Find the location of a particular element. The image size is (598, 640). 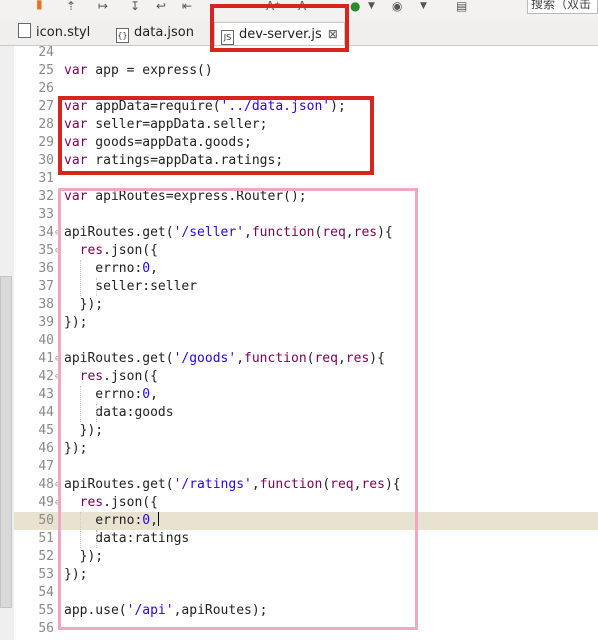

line-number: 55 is located at coordinates (46, 610).